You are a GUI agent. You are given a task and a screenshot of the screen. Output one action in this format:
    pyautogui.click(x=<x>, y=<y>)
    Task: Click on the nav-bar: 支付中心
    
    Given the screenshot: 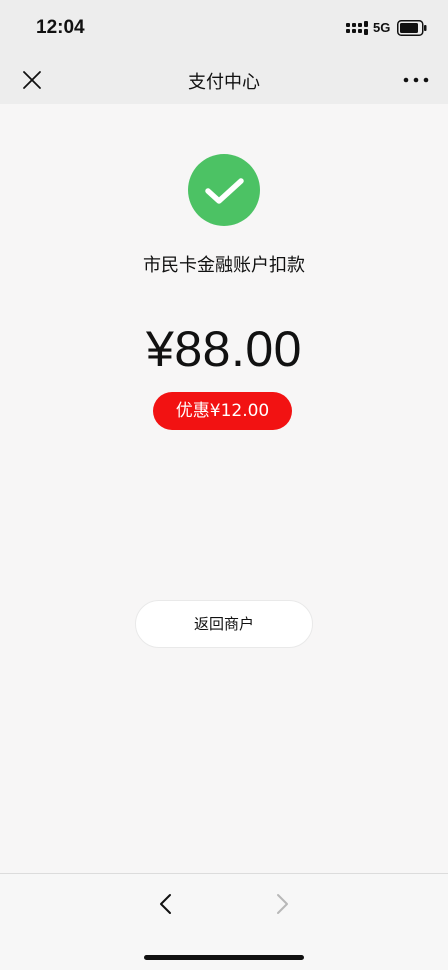 What is the action you would take?
    pyautogui.click(x=224, y=80)
    